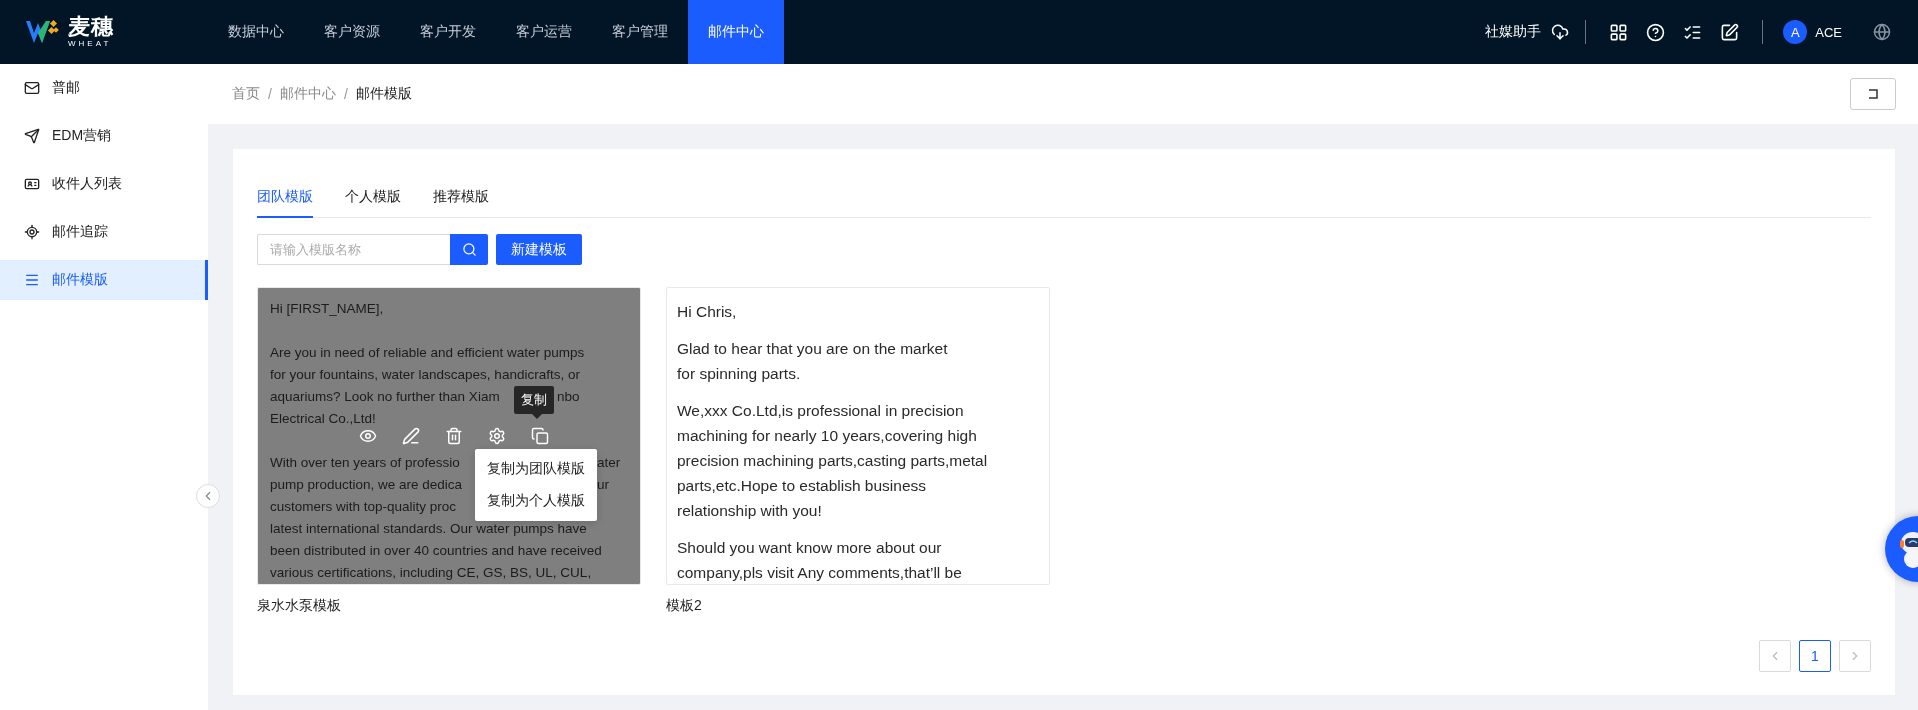 This screenshot has width=1918, height=710. I want to click on preview-text-line: for spinning parts., so click(739, 374).